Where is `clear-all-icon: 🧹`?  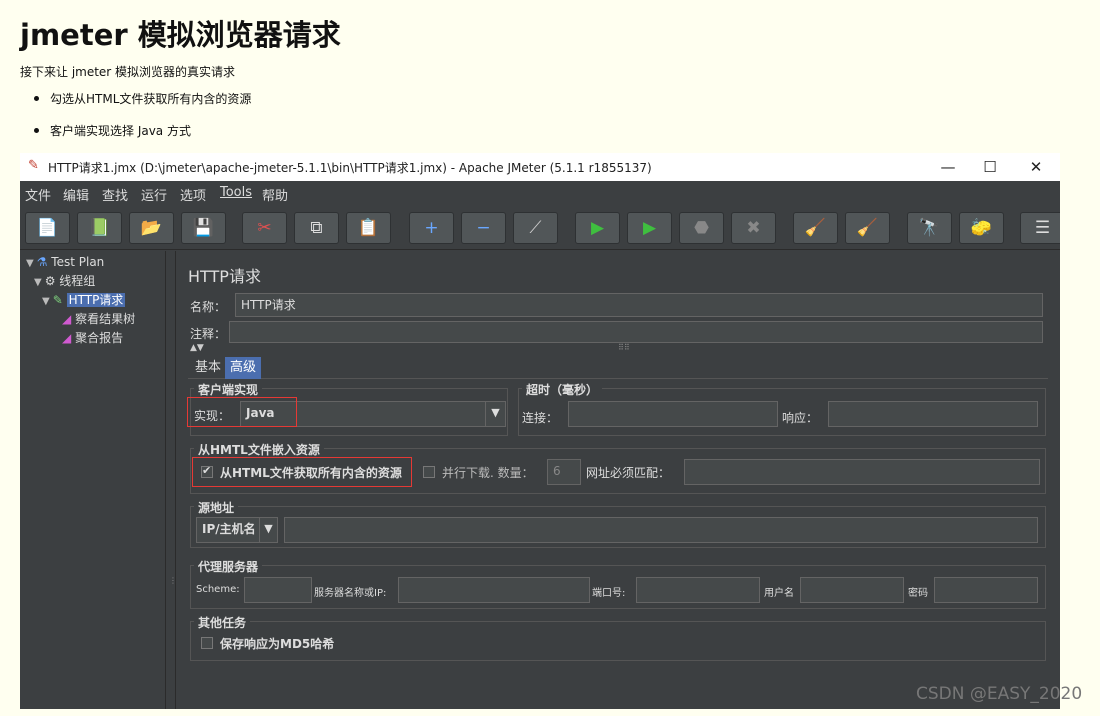
clear-all-icon: 🧹 is located at coordinates (867, 228).